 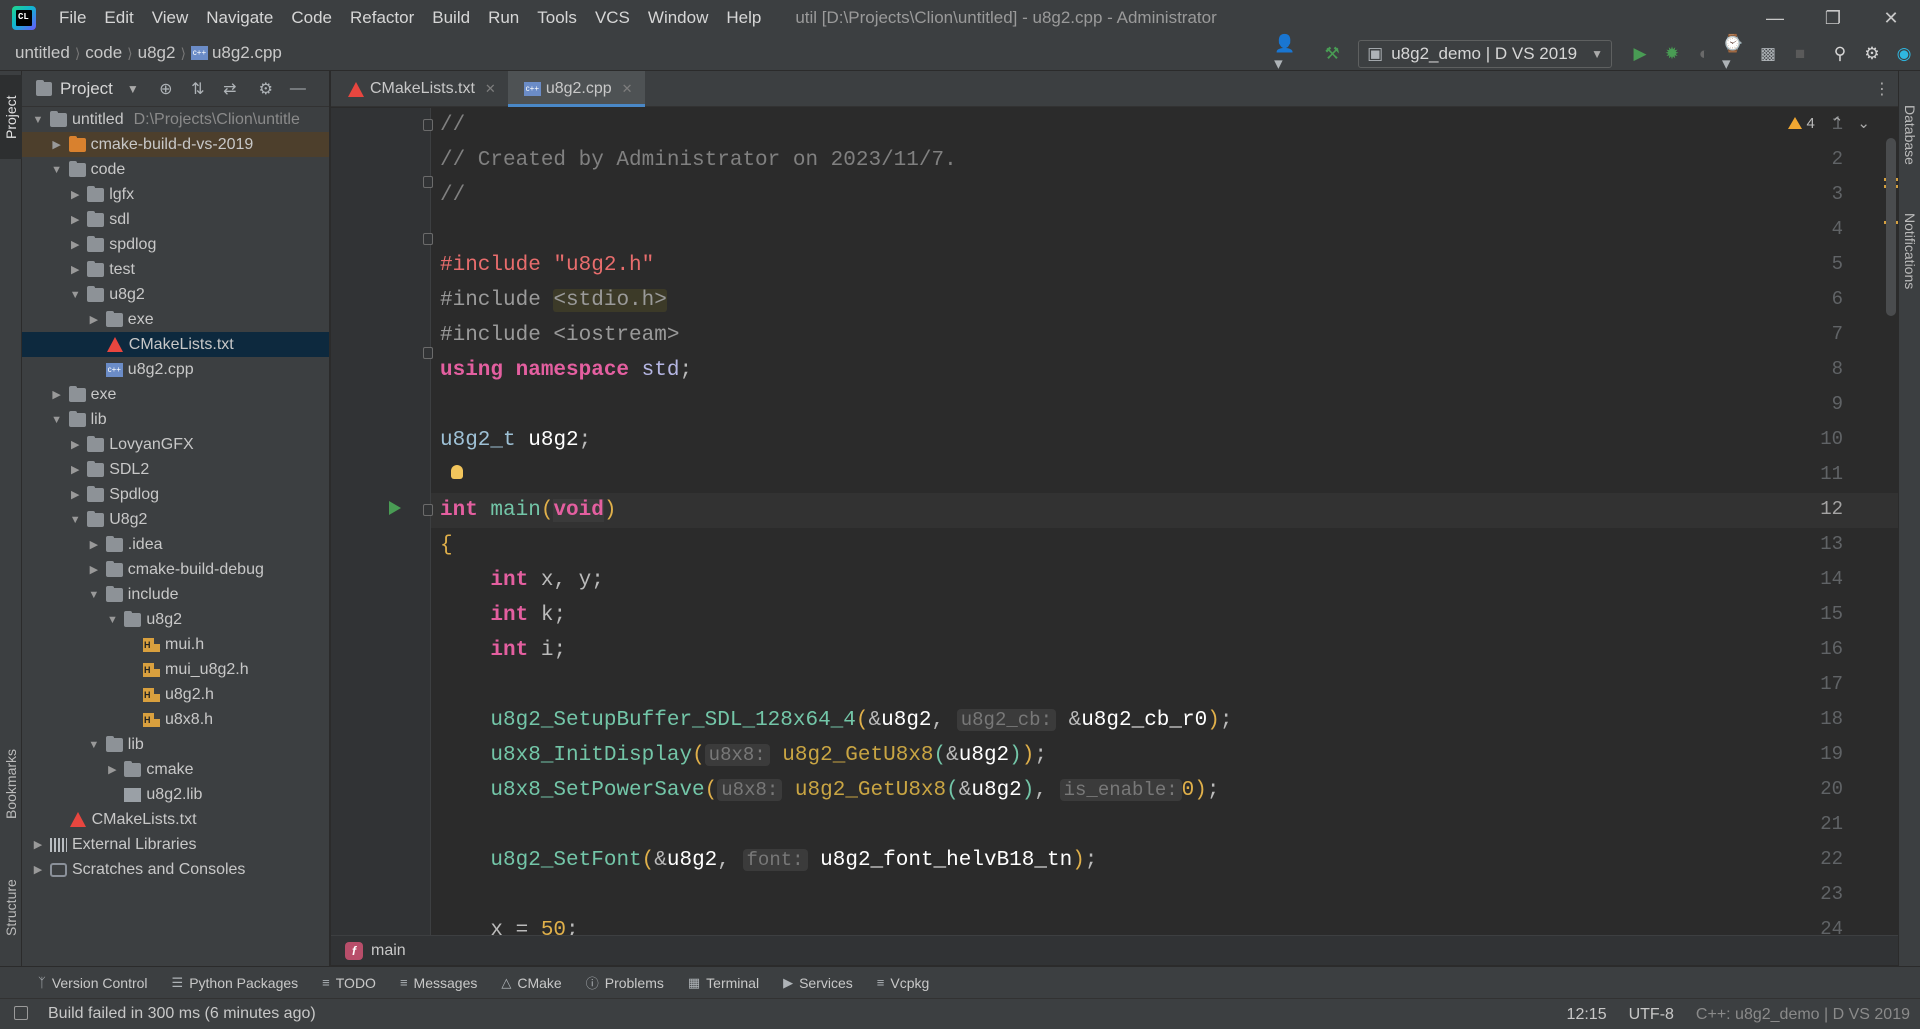 What do you see at coordinates (175, 519) in the screenshot?
I see `tree-item: ▼ U8g2` at bounding box center [175, 519].